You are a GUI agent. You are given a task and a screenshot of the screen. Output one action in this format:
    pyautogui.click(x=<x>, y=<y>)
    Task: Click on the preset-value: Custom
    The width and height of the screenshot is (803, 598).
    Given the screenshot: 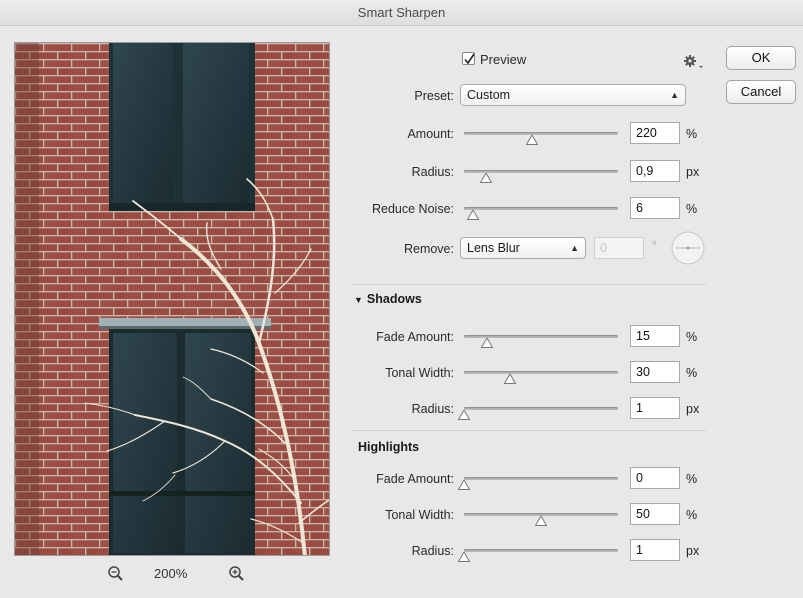 What is the action you would take?
    pyautogui.click(x=489, y=95)
    